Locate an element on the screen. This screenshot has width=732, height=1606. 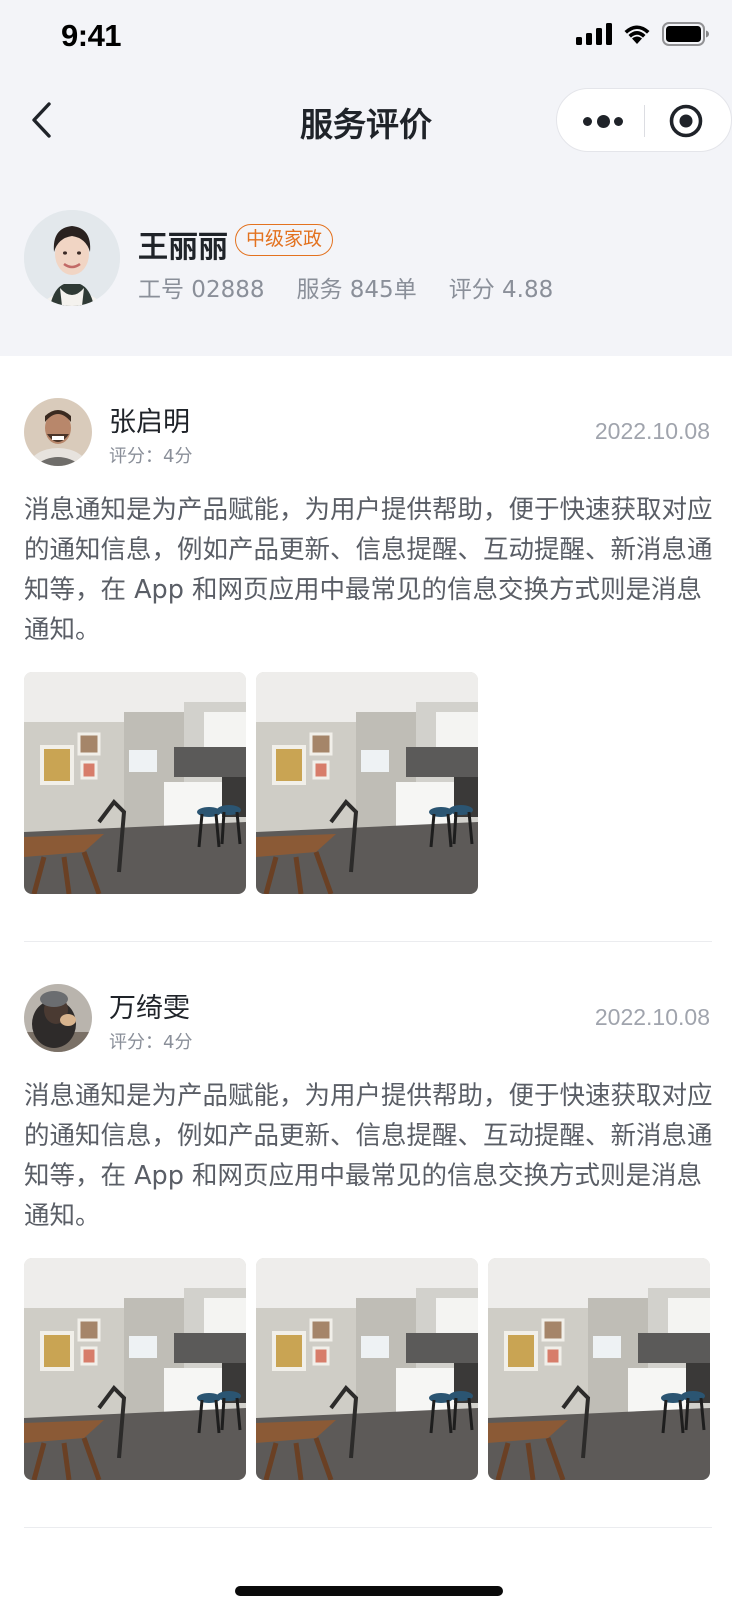
battery-icon is located at coordinates (685, 34).